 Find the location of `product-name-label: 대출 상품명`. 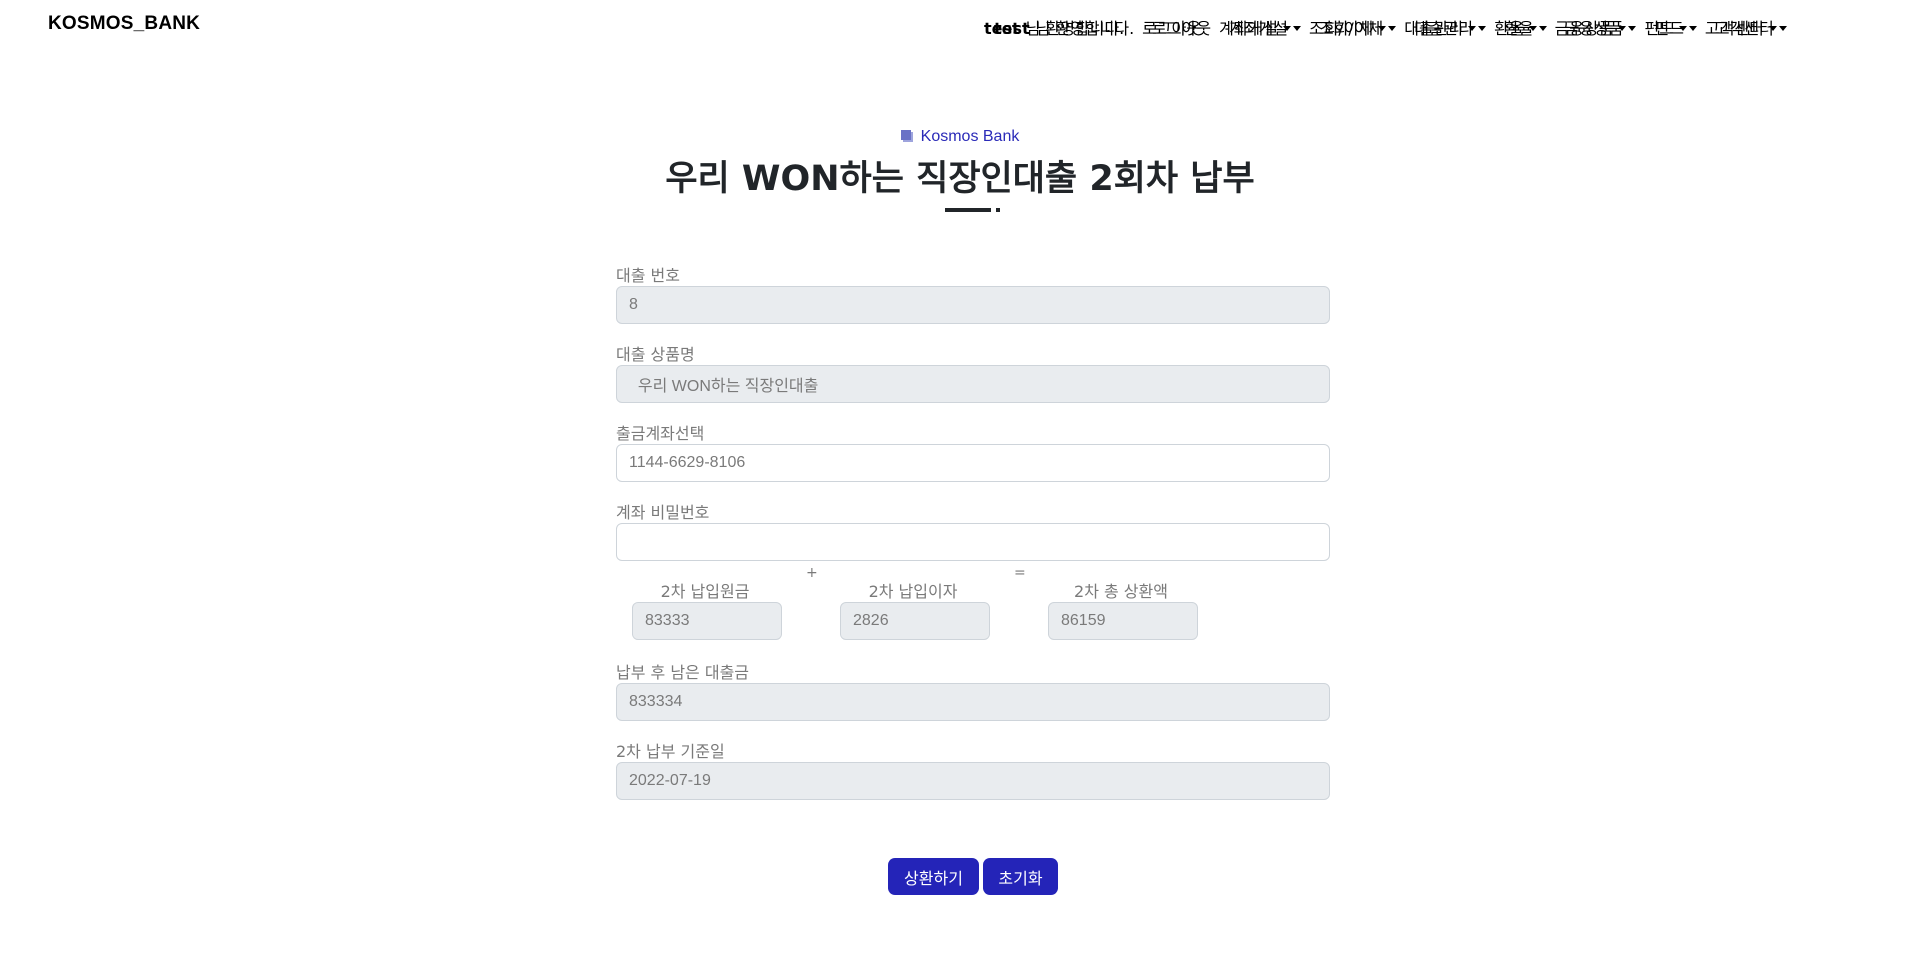

product-name-label: 대출 상품명 is located at coordinates (655, 354).